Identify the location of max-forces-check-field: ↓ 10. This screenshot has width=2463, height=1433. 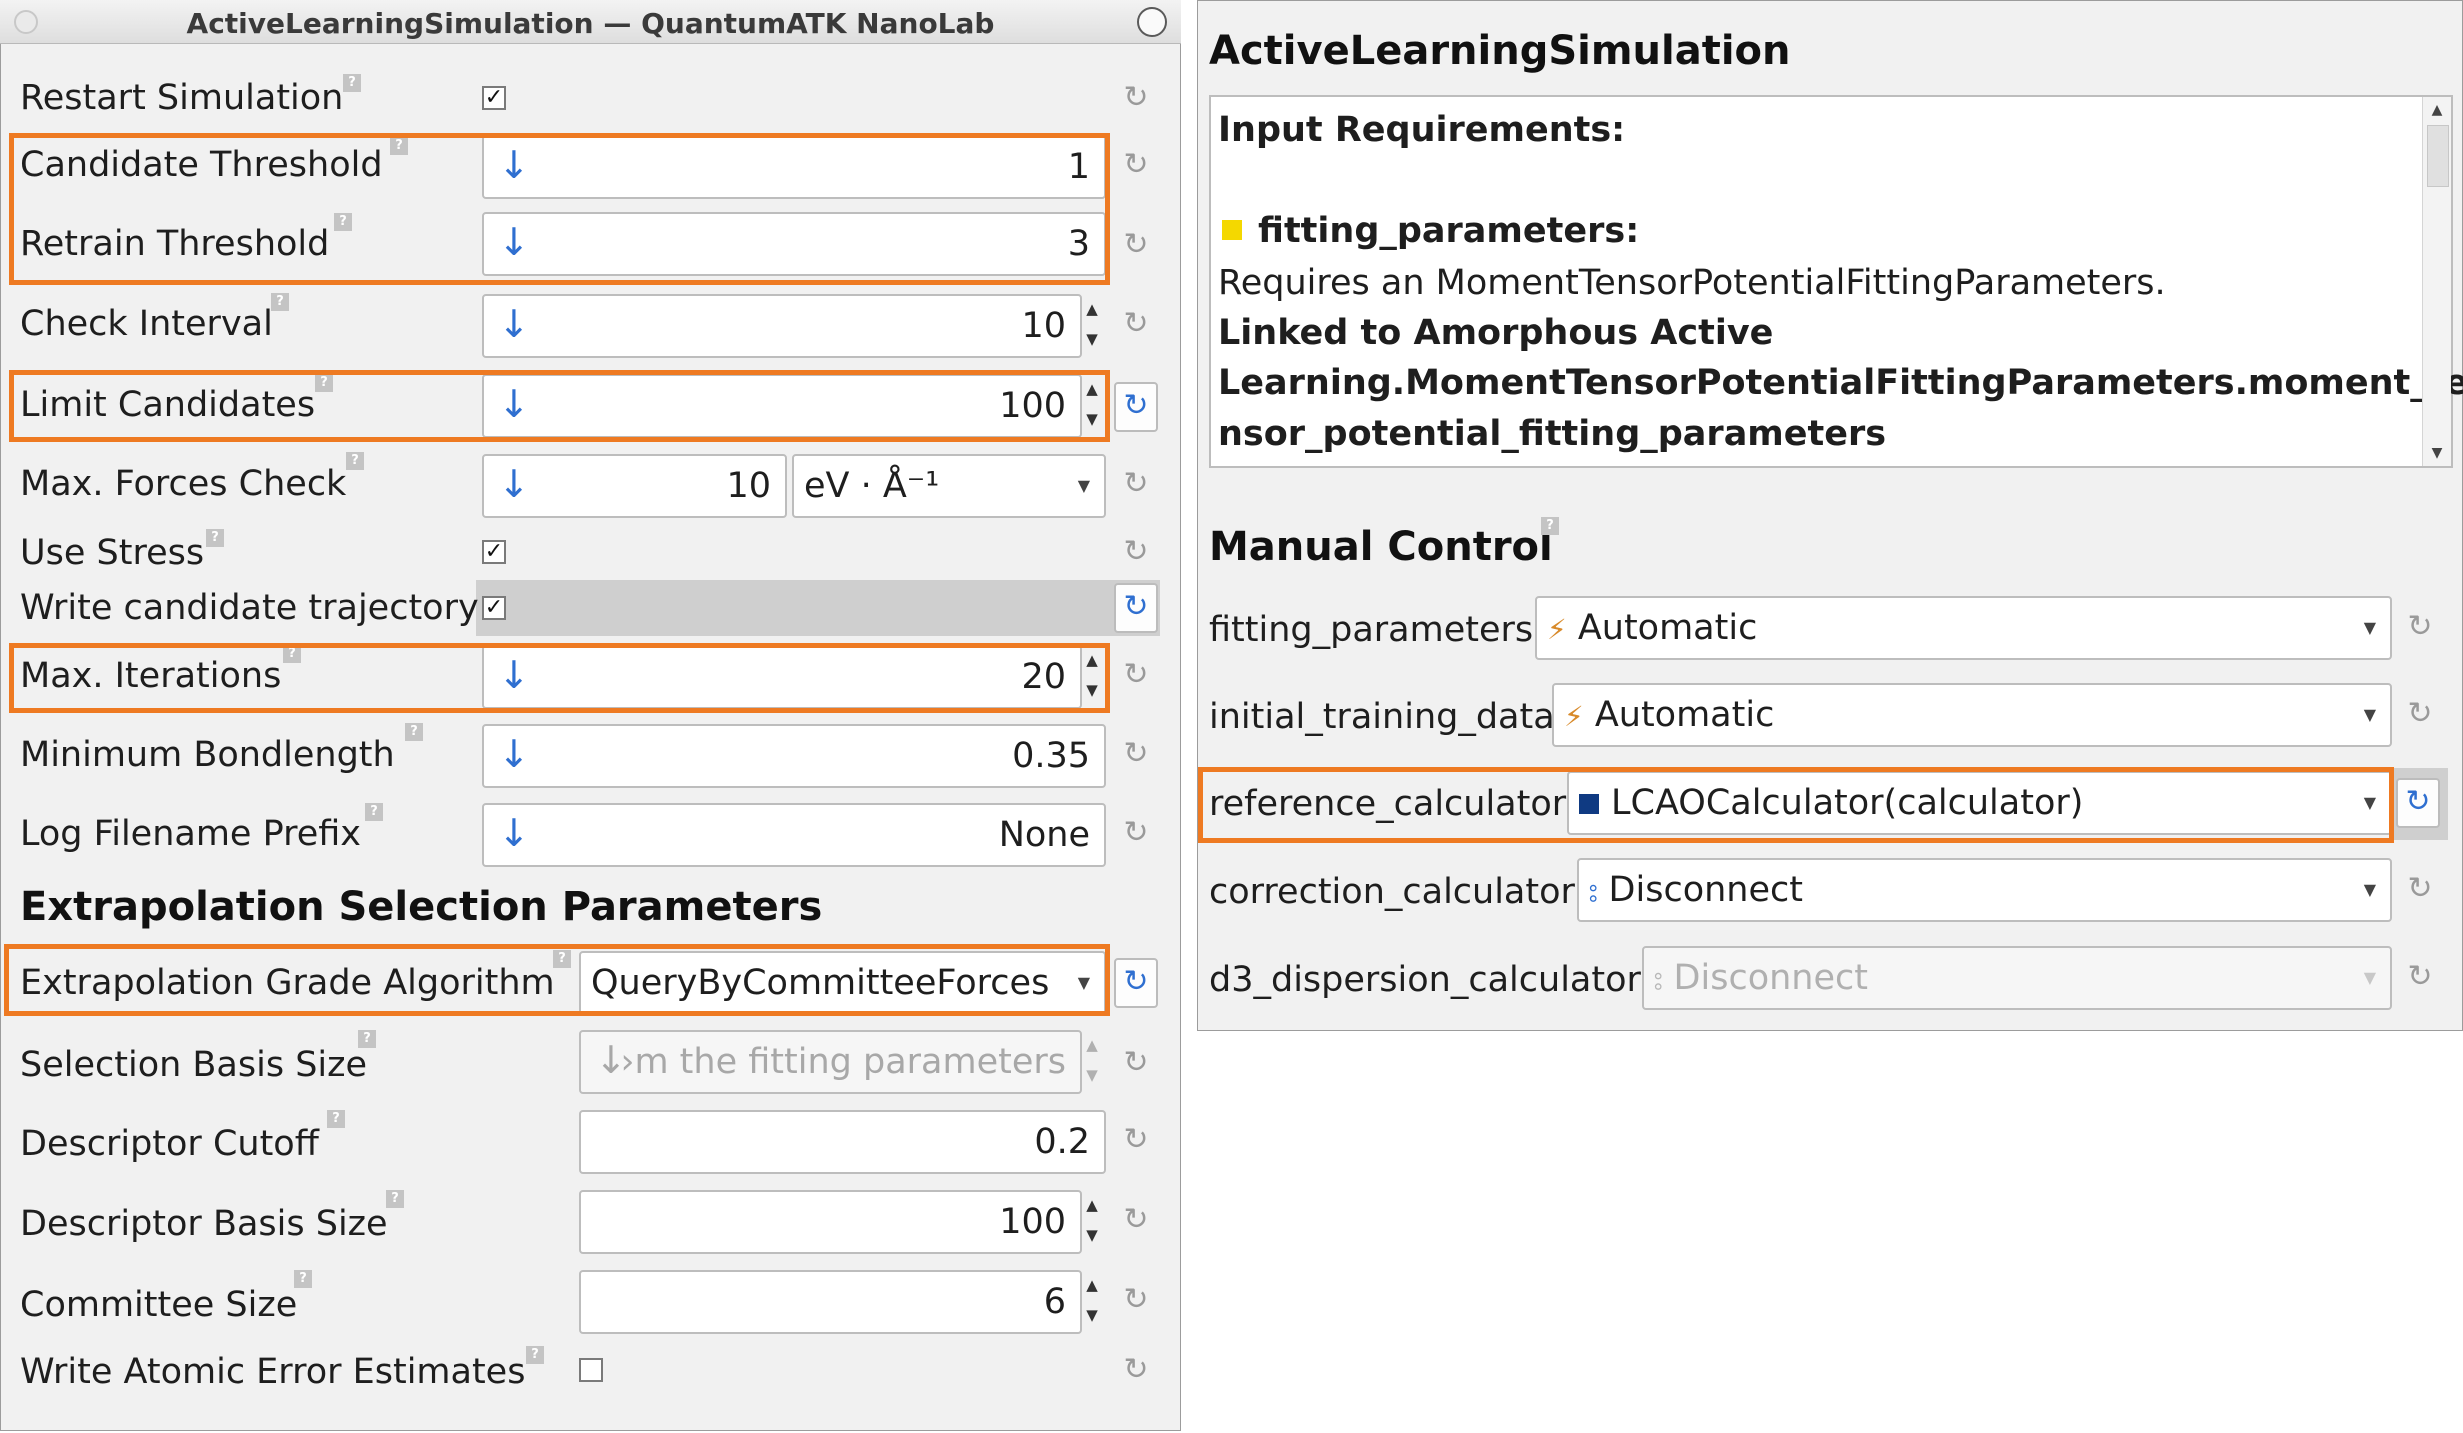
(634, 486).